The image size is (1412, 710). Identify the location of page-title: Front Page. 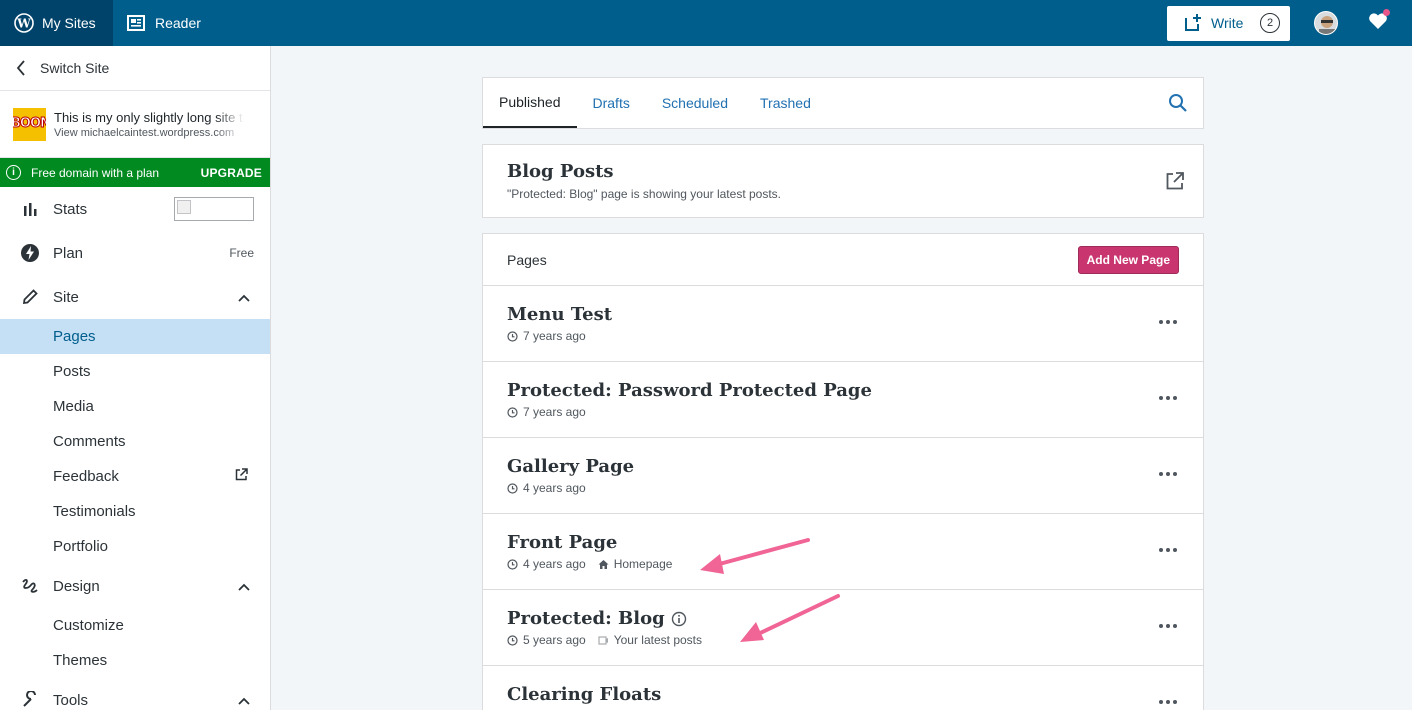
(843, 542).